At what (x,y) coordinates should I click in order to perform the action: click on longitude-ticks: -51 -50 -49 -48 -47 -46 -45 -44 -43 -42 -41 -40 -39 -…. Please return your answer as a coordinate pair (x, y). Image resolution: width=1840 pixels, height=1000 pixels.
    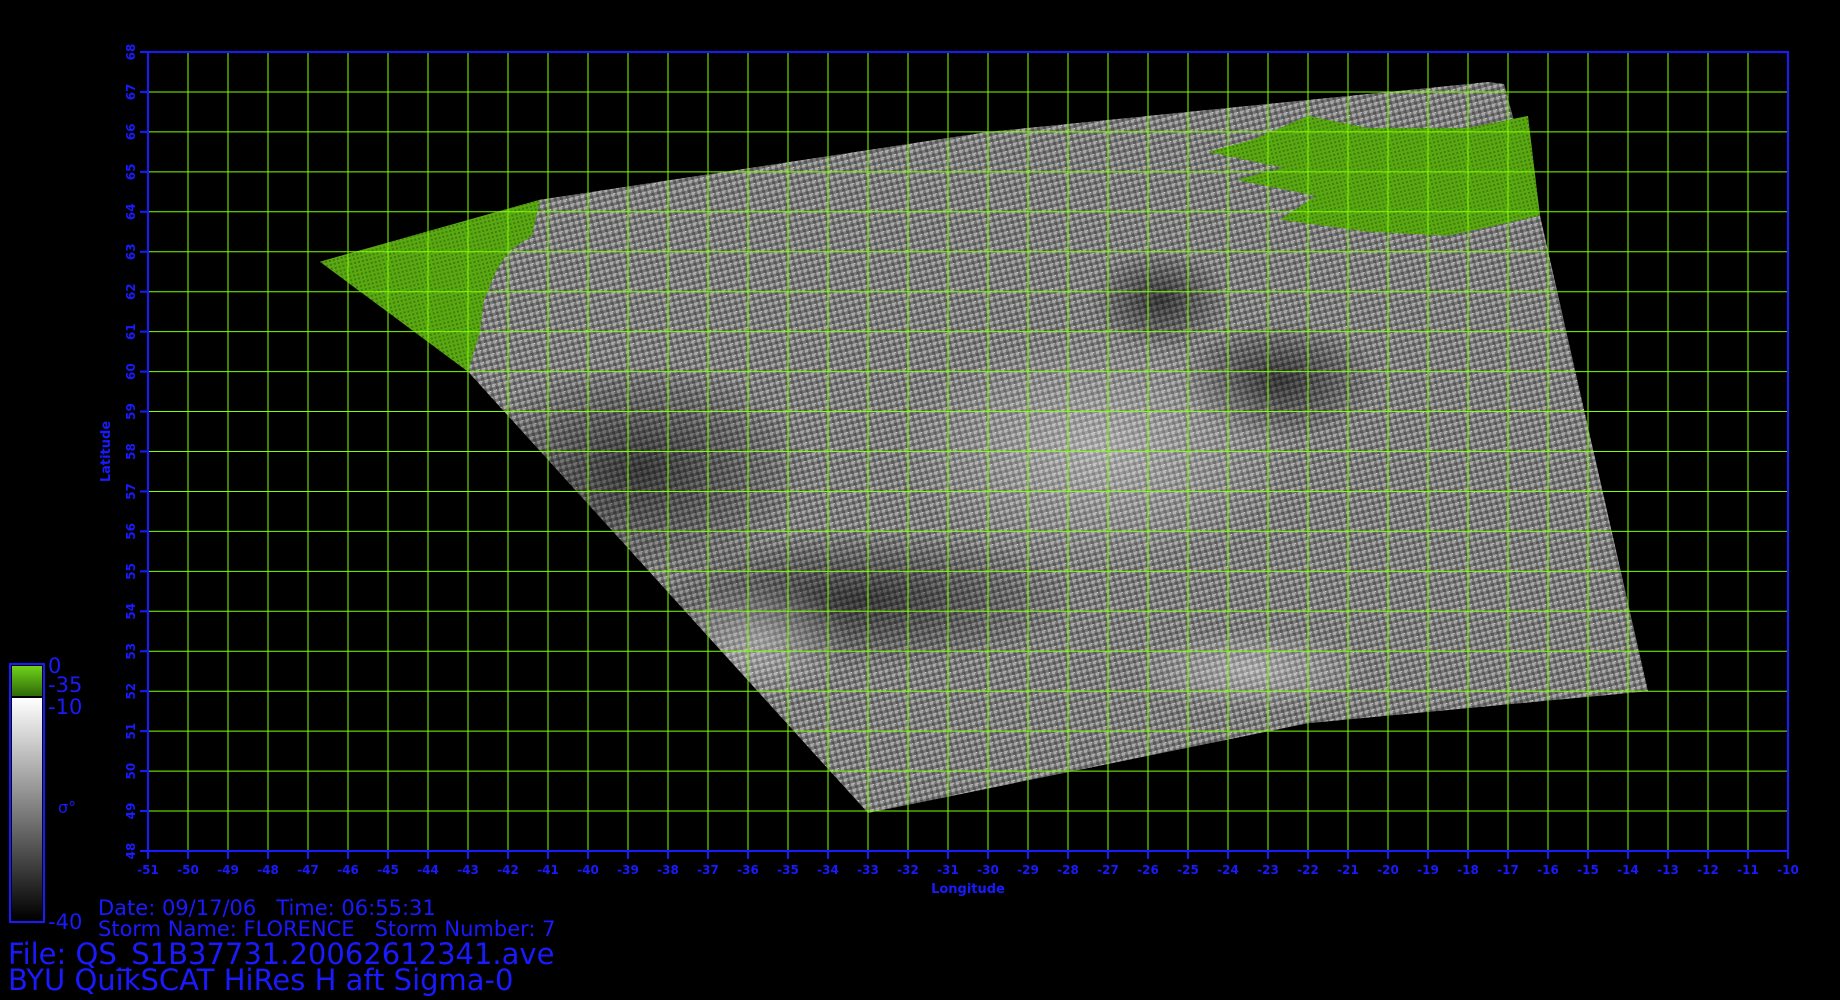
    Looking at the image, I should click on (968, 864).